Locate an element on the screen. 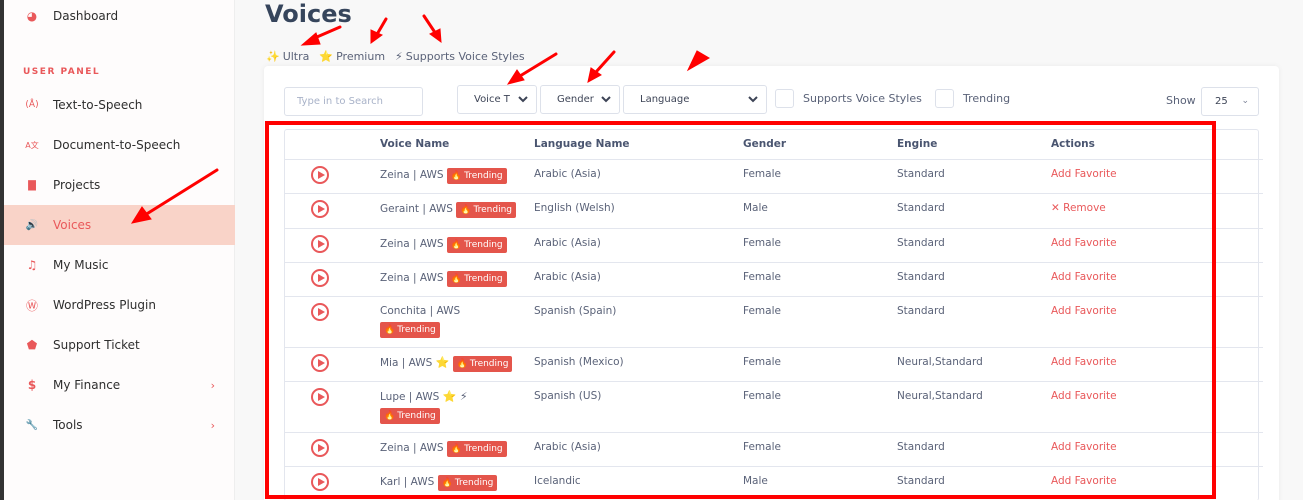  speaker-icon: 🔊 is located at coordinates (32, 225).